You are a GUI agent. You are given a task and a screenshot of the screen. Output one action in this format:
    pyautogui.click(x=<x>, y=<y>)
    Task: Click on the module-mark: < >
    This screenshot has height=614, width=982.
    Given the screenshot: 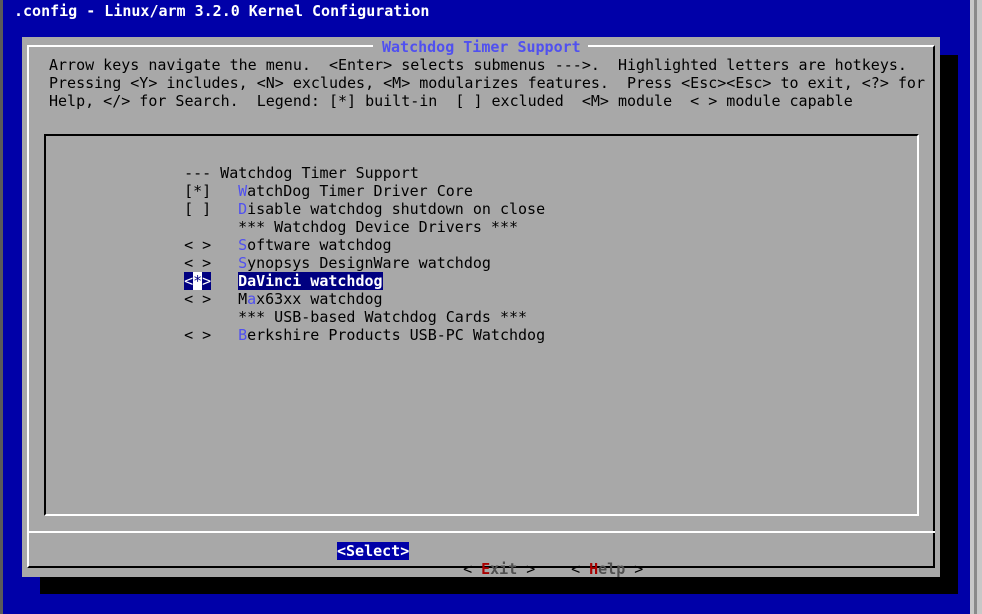 What is the action you would take?
    pyautogui.click(x=211, y=335)
    